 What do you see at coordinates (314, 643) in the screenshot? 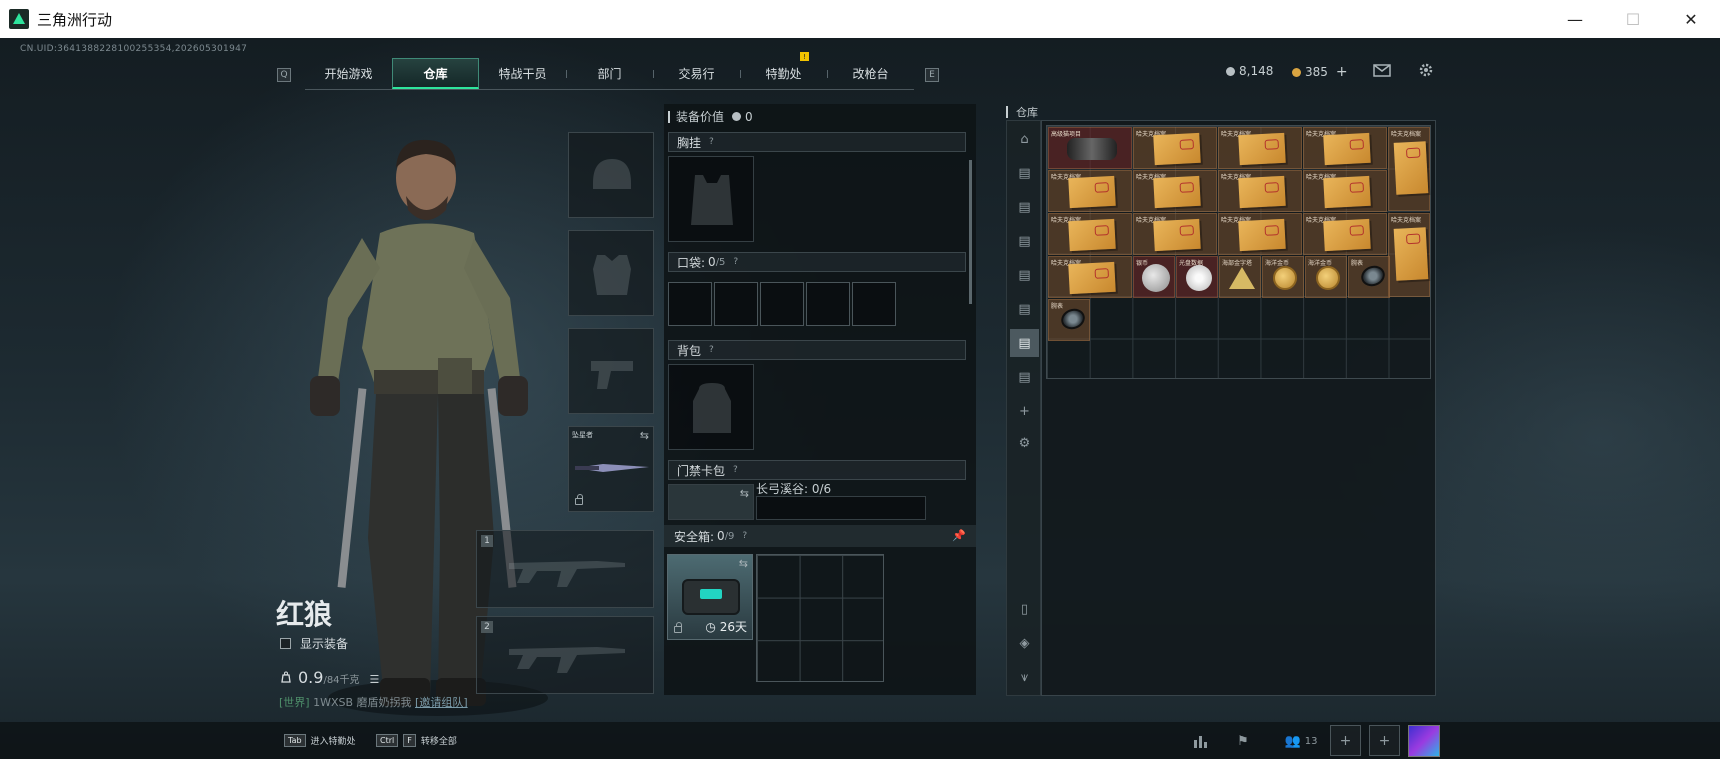
I see `show-gear-toggle: 显示装备` at bounding box center [314, 643].